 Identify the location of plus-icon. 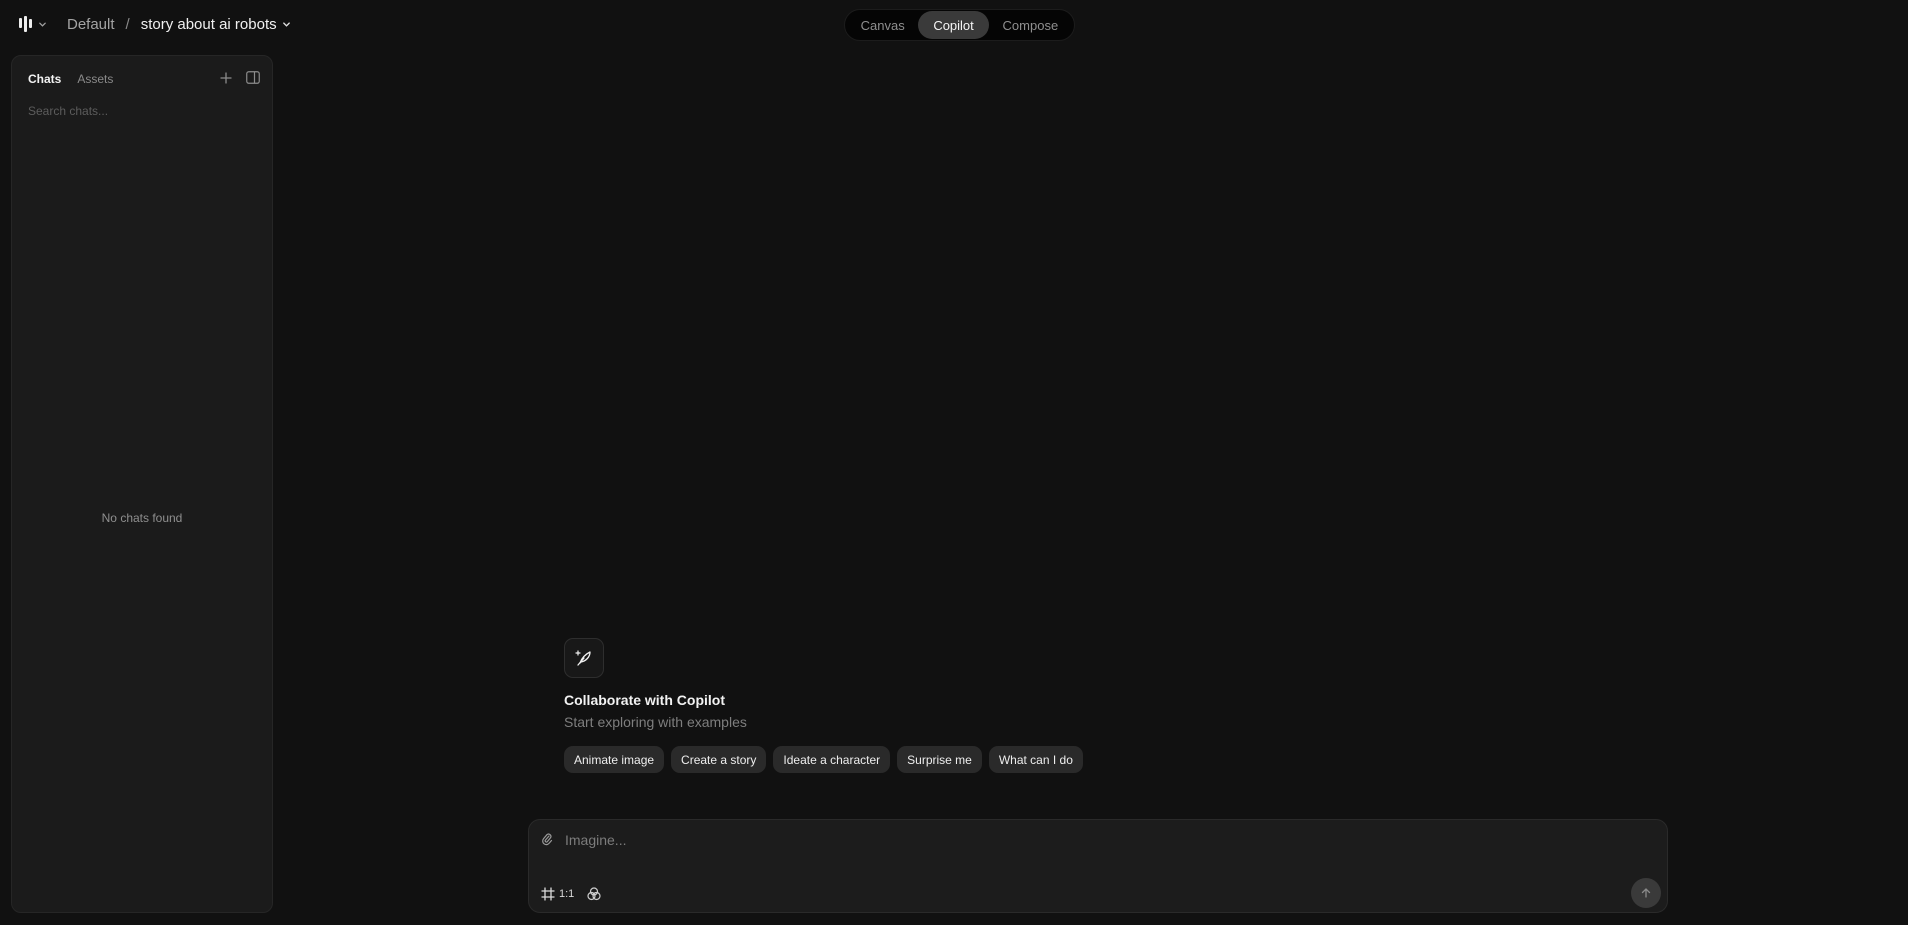
(226, 78).